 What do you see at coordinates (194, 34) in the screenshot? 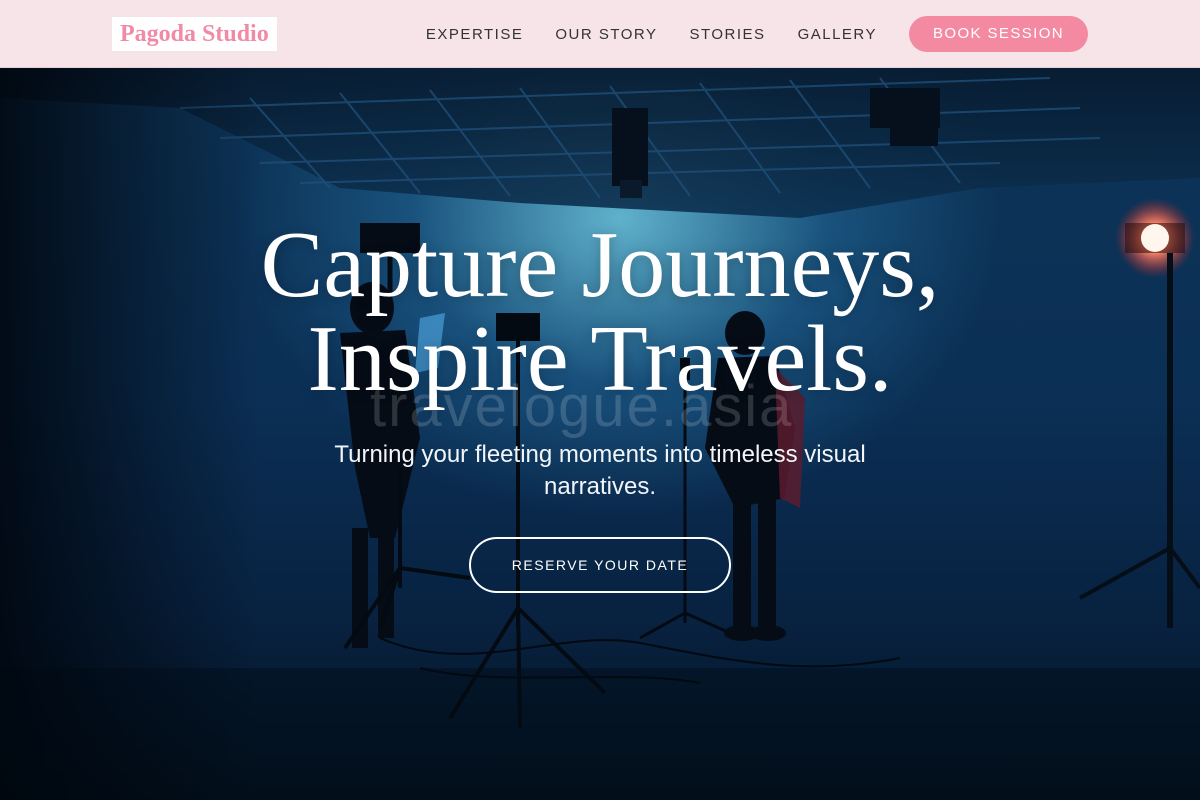
I see `brand-logo: Pagoda Studio` at bounding box center [194, 34].